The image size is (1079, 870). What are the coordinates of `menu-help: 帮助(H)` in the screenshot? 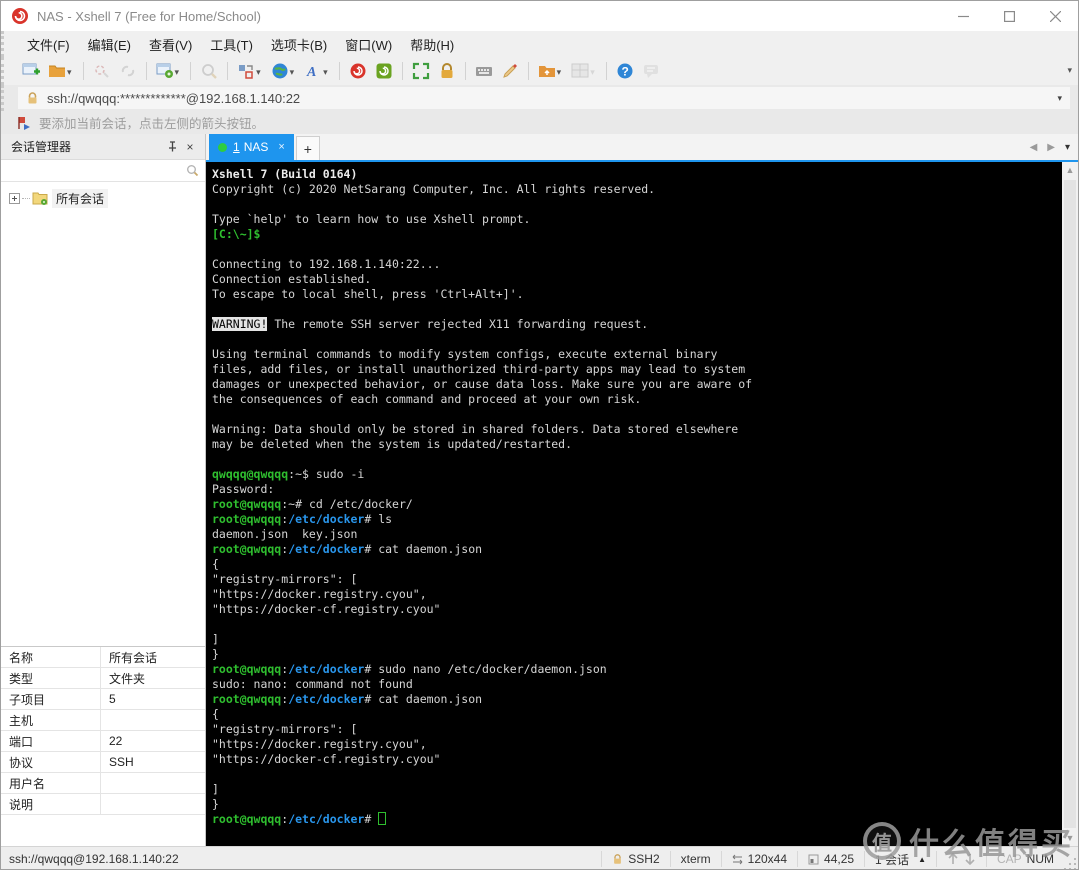 It's located at (432, 44).